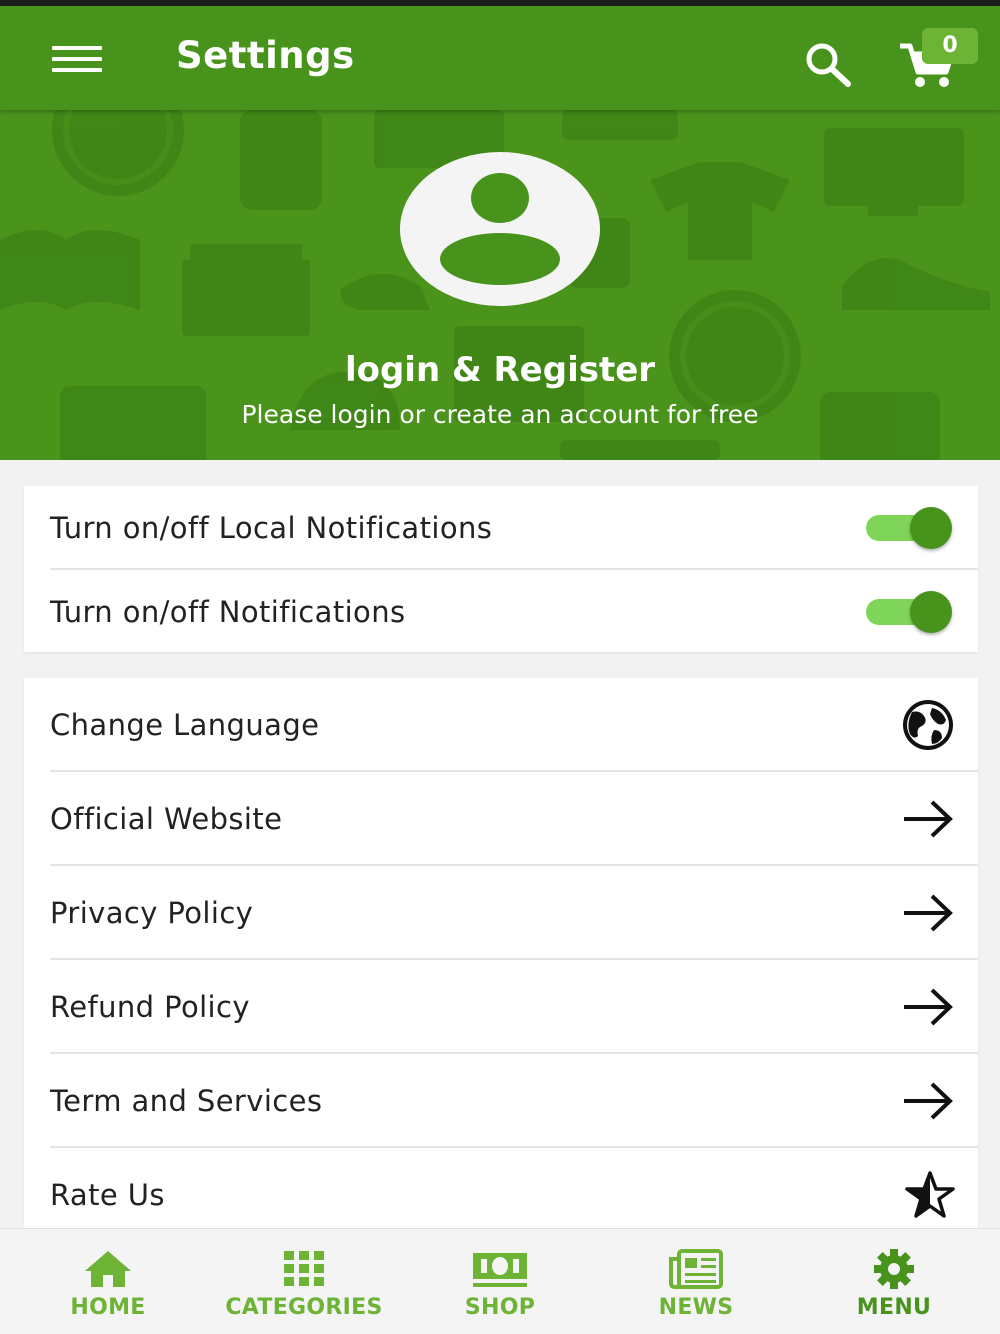  What do you see at coordinates (910, 528) in the screenshot?
I see `local-notifications-toggle` at bounding box center [910, 528].